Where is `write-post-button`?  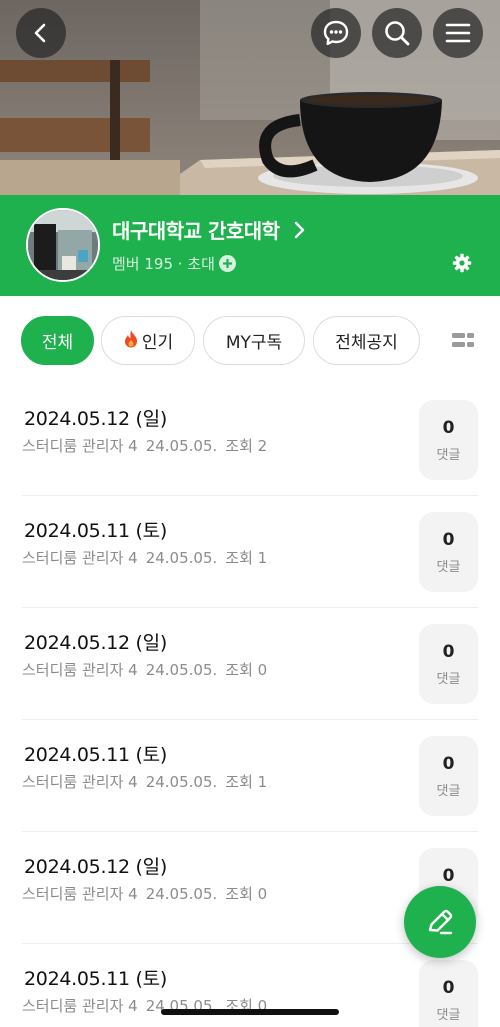 write-post-button is located at coordinates (440, 922).